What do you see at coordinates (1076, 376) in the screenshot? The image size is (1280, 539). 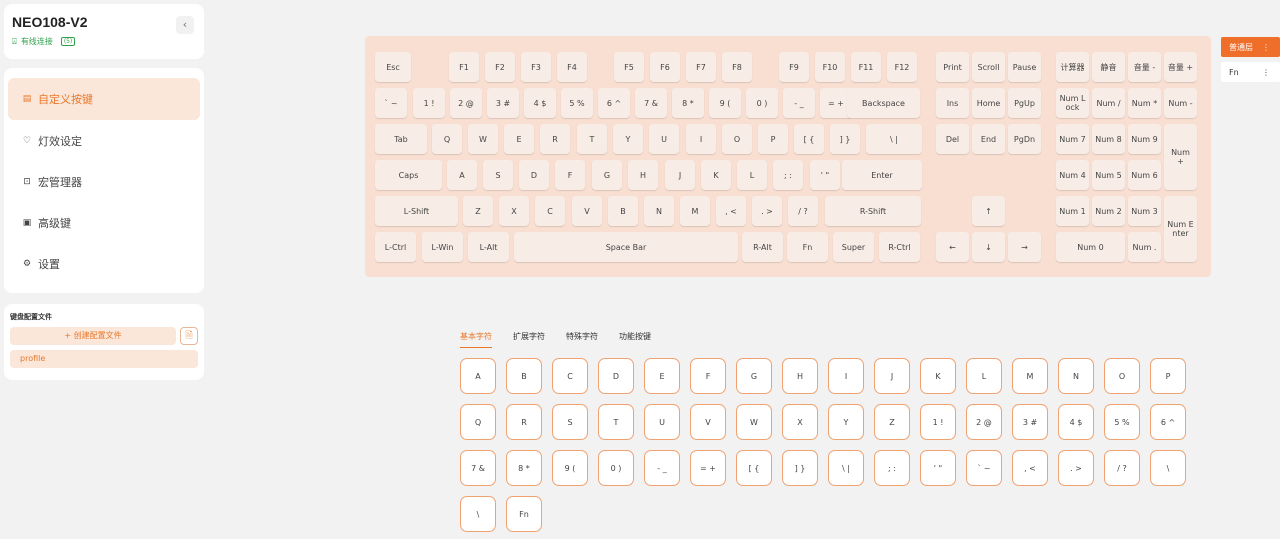 I see `picker-key: N` at bounding box center [1076, 376].